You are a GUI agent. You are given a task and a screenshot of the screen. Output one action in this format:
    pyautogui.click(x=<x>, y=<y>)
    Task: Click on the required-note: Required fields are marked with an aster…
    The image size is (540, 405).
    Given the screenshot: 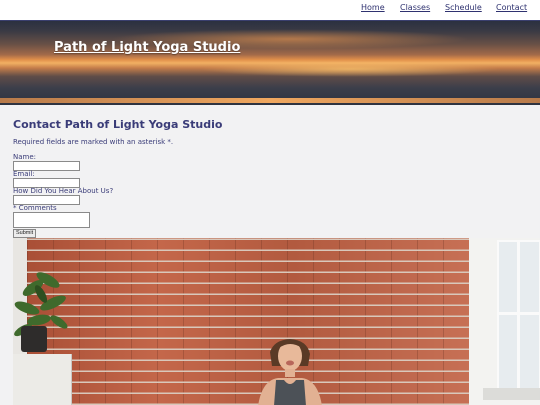 What is the action you would take?
    pyautogui.click(x=93, y=142)
    